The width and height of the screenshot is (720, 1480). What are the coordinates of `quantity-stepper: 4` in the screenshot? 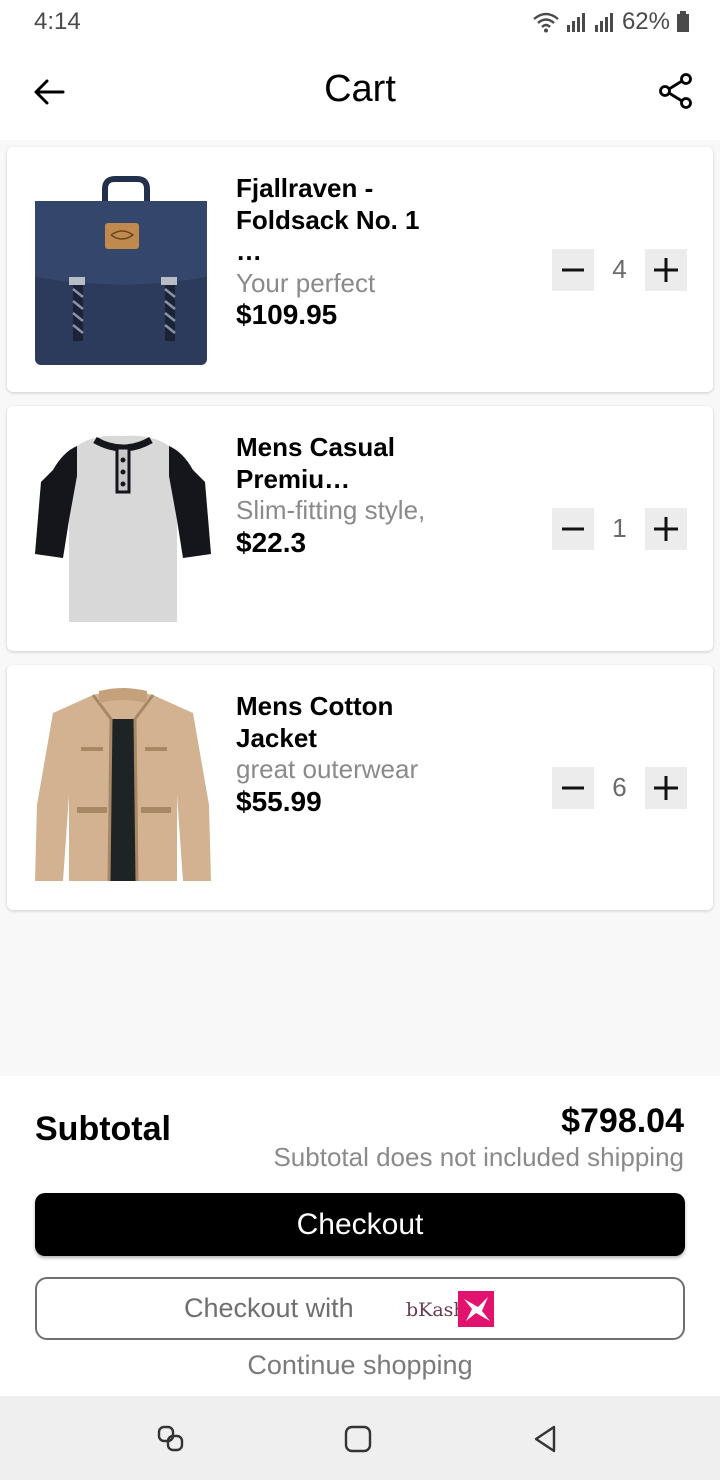 It's located at (619, 270).